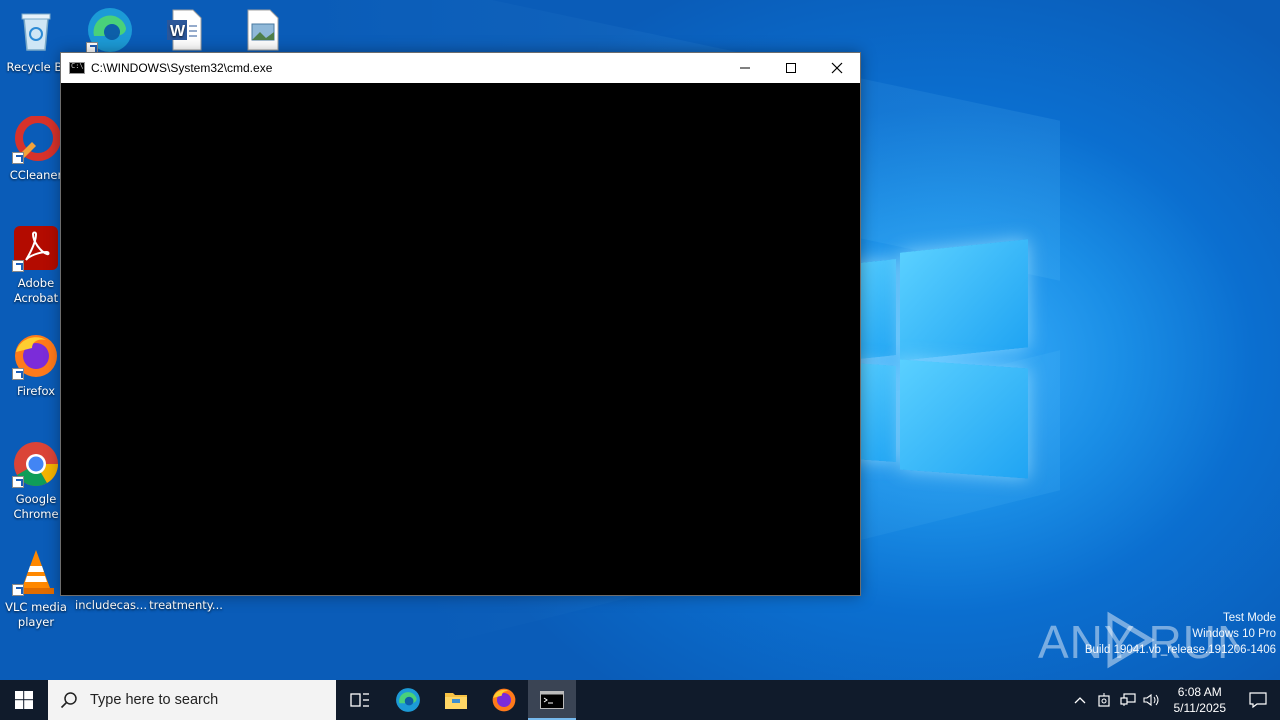 Image resolution: width=1280 pixels, height=720 pixels. I want to click on recycle-bin-icon, so click(36, 32).